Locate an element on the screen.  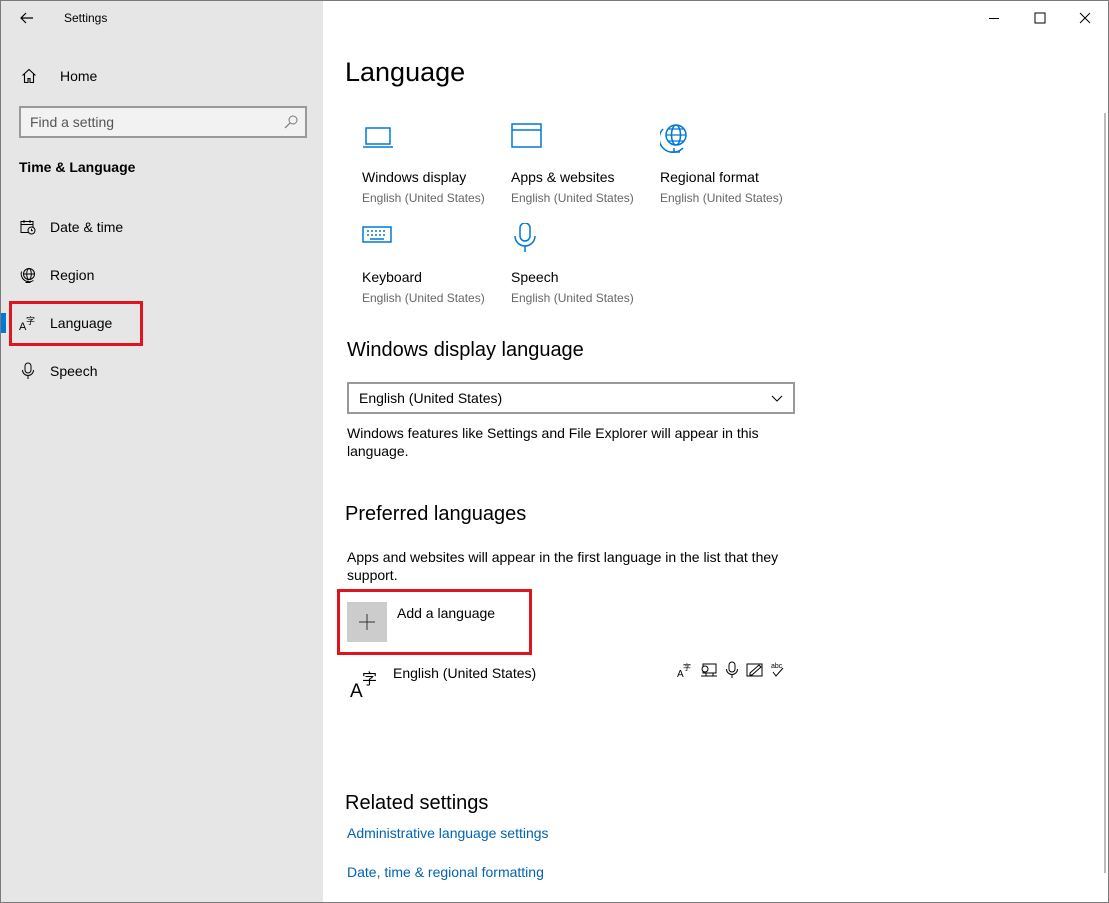
search-box is located at coordinates (163, 122).